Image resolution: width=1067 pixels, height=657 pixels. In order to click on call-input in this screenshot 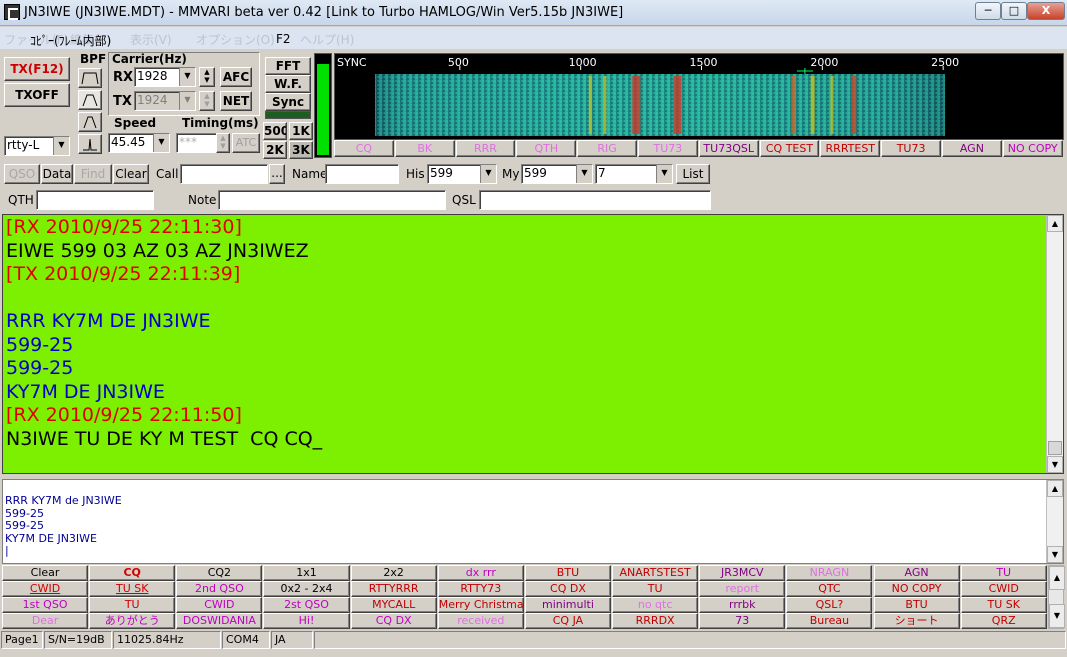, I will do `click(224, 174)`.